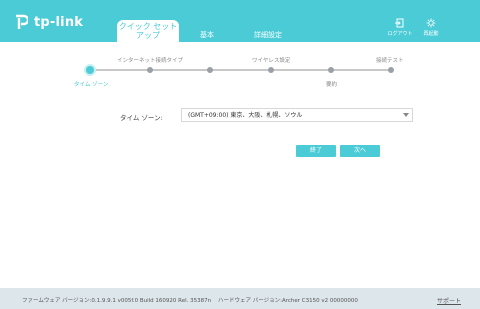  What do you see at coordinates (210, 70) in the screenshot?
I see `step-dot-step3` at bounding box center [210, 70].